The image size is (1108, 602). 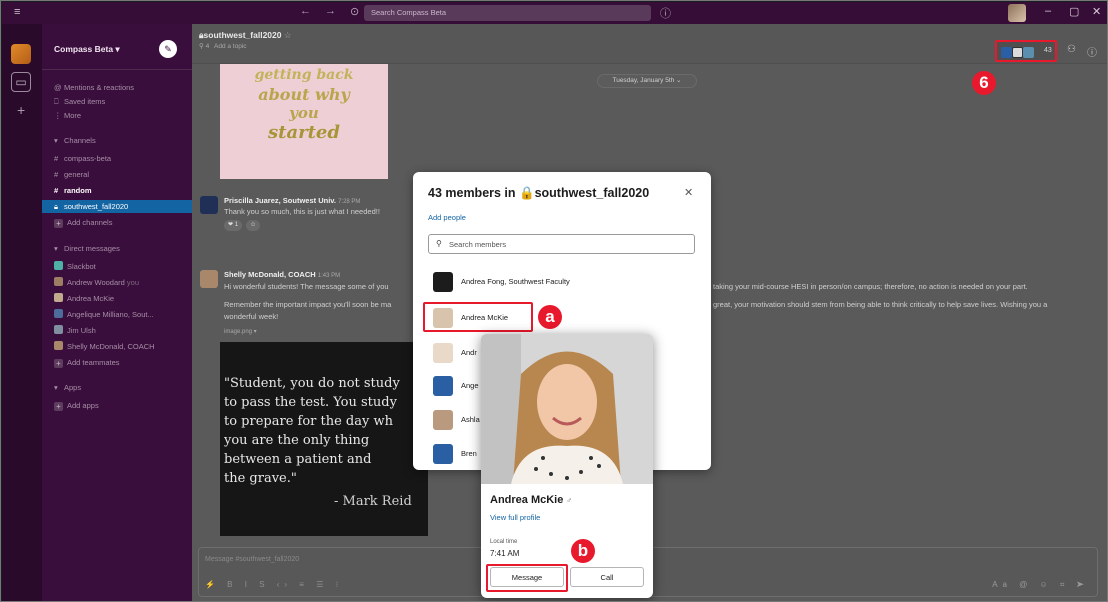 I want to click on sidebar-dm-slackbot: Slackbot, so click(x=75, y=266).